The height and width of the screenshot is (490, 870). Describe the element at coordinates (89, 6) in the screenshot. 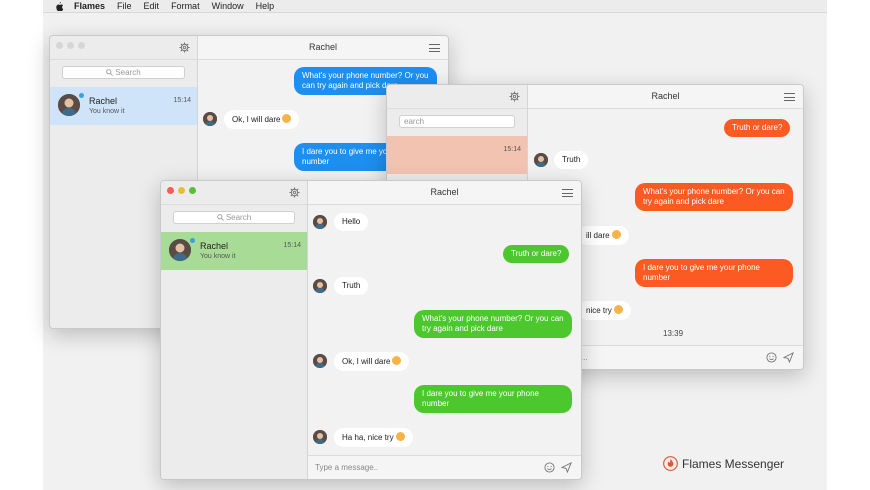

I see `menu-app-name: Flames` at that location.